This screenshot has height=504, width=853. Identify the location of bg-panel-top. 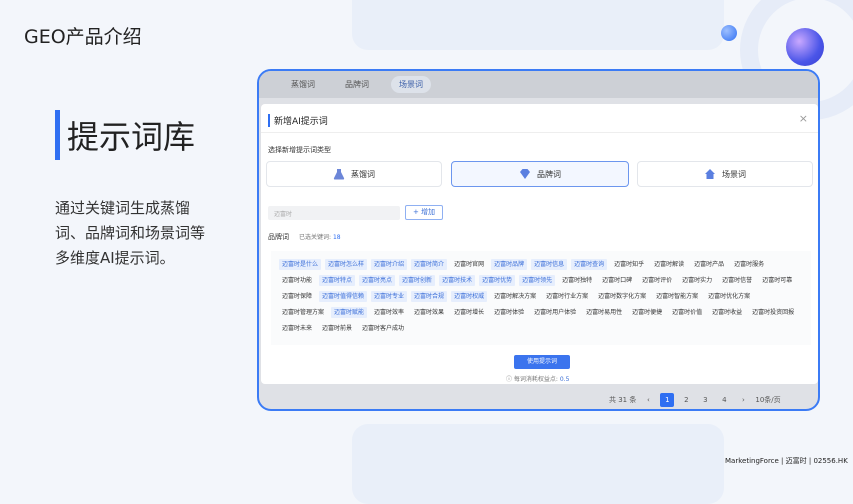
(538, 25).